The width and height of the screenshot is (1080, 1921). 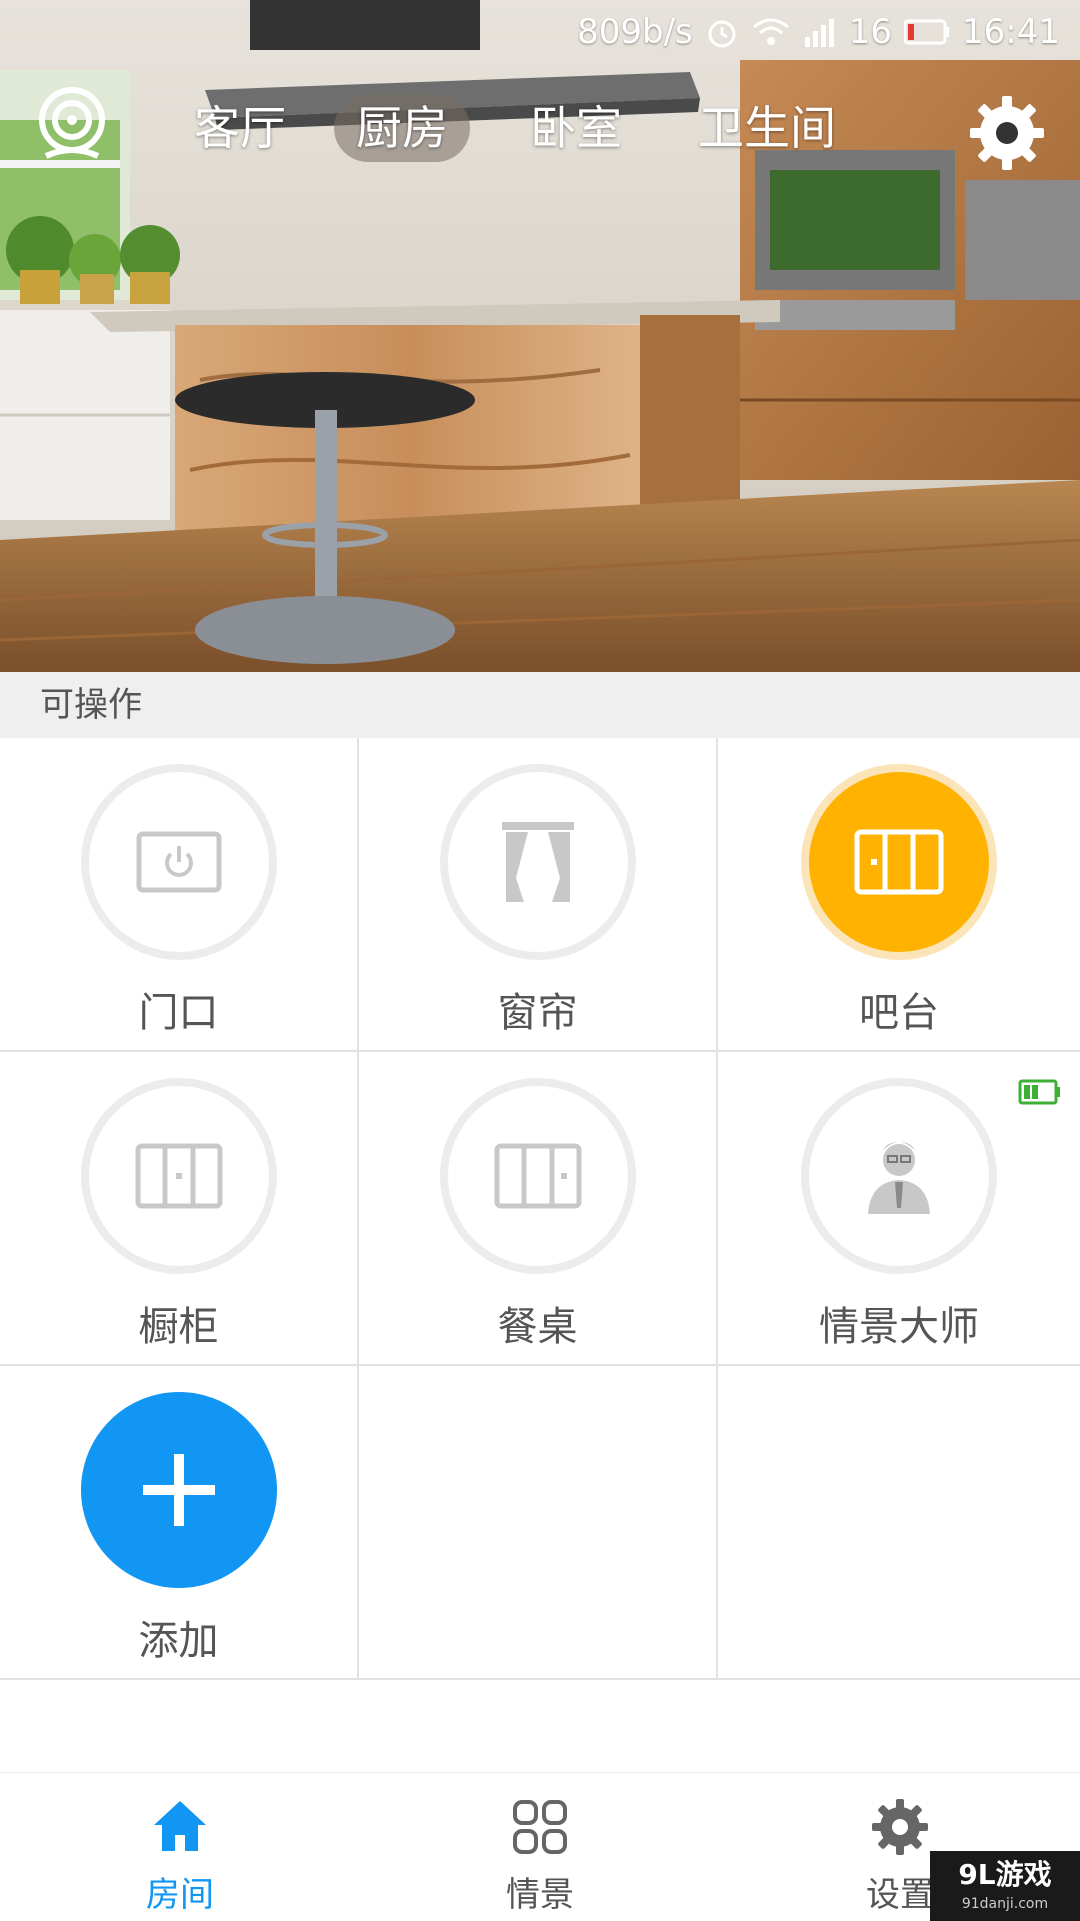 What do you see at coordinates (870, 32) in the screenshot?
I see `signal-value: 16` at bounding box center [870, 32].